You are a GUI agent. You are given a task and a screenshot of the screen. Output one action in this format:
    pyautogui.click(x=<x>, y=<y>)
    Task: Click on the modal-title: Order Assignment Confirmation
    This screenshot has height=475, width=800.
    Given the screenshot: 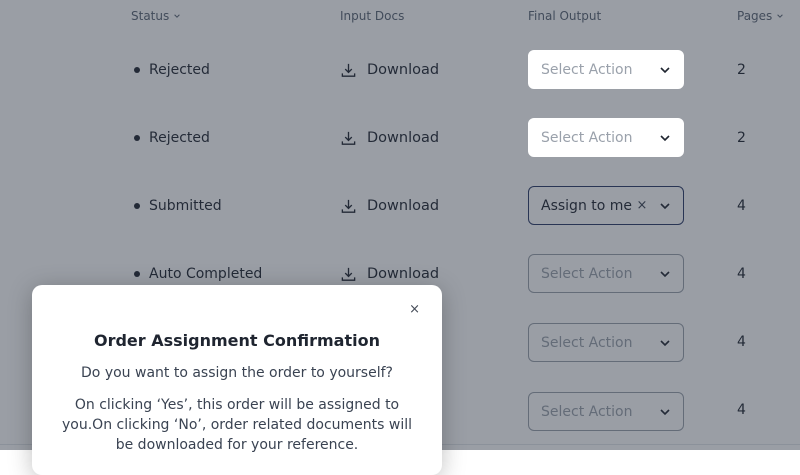 What is the action you would take?
    pyautogui.click(x=236, y=340)
    